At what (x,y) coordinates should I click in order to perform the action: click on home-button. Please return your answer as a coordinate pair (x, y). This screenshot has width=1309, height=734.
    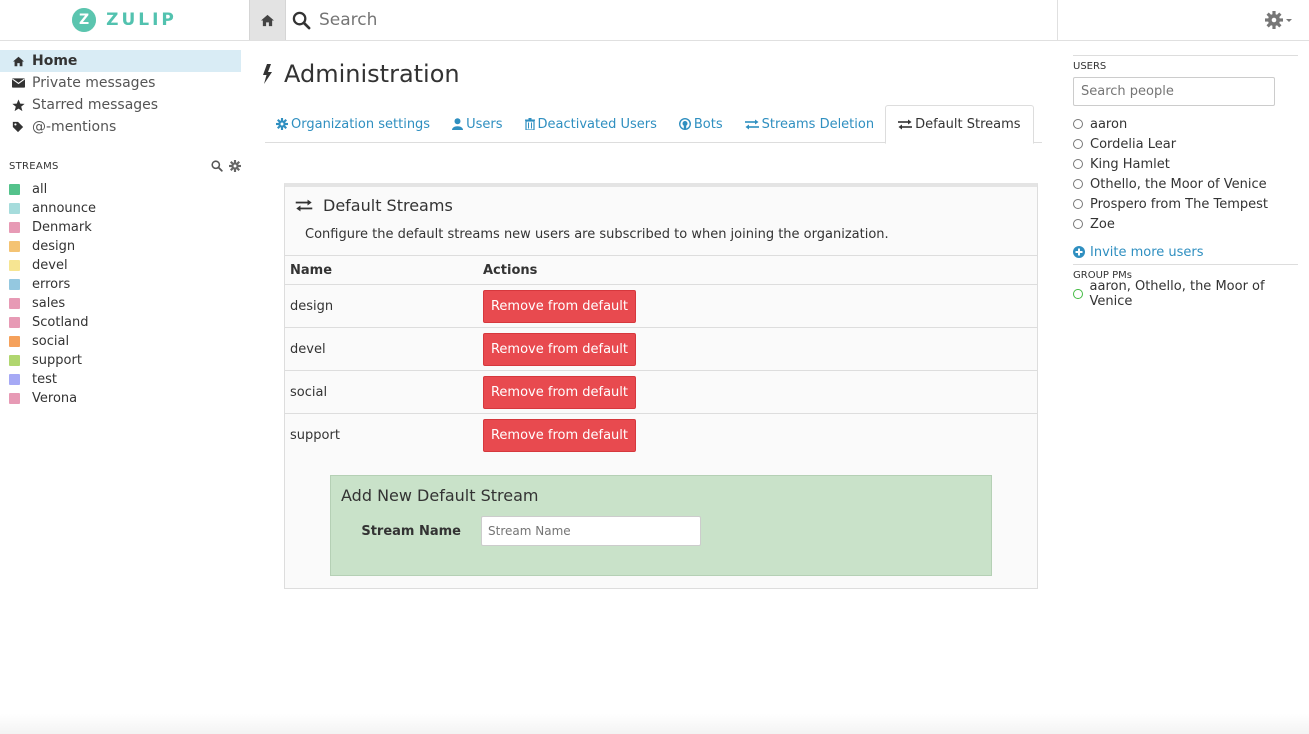
    Looking at the image, I should click on (267, 20).